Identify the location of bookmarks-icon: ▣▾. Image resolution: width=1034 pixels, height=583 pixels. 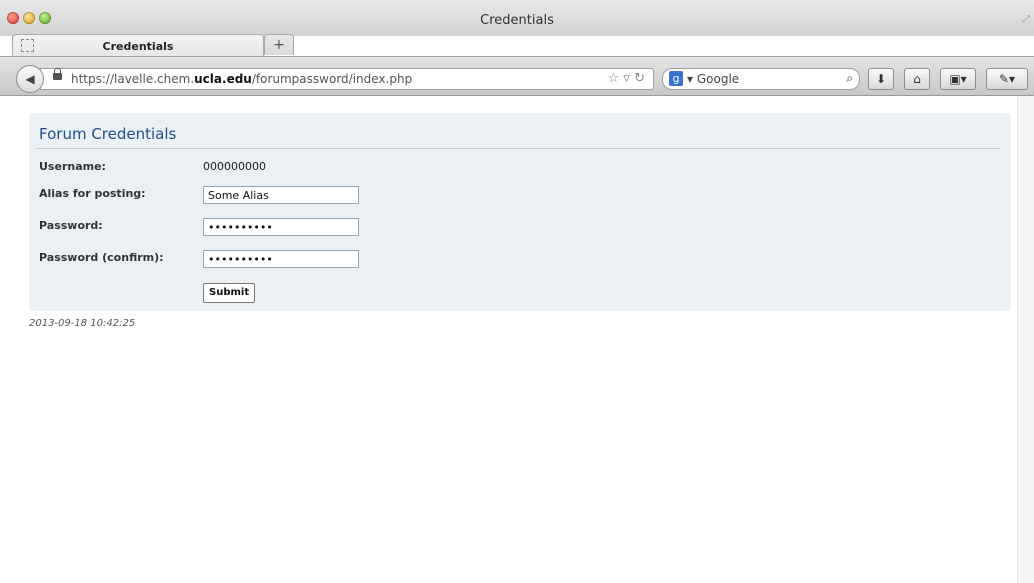
(958, 79).